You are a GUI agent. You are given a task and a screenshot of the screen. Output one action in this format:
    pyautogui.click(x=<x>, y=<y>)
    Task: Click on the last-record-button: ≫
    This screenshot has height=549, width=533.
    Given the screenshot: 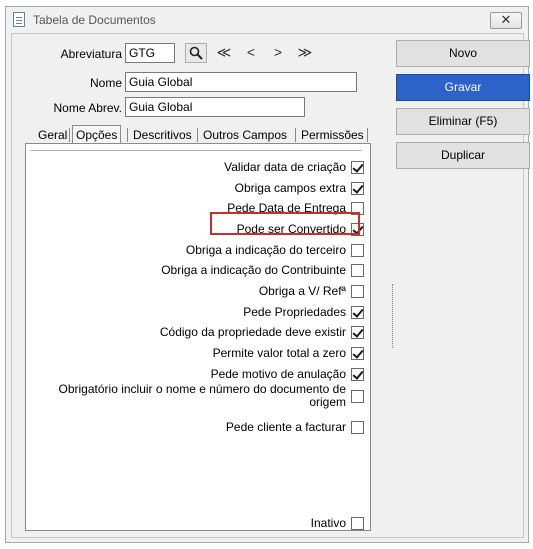 What is the action you would take?
    pyautogui.click(x=305, y=53)
    